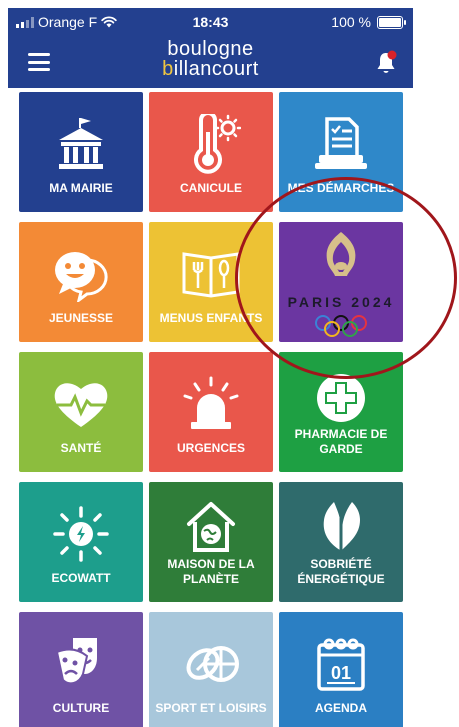  Describe the element at coordinates (386, 63) in the screenshot. I see `notification-bell-icon` at that location.